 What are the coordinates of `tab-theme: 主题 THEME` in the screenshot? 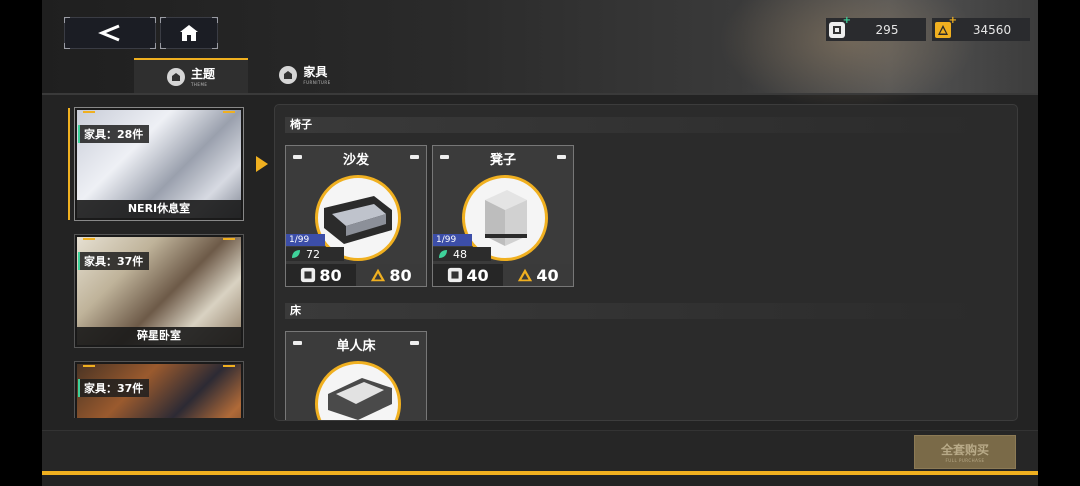 It's located at (191, 76).